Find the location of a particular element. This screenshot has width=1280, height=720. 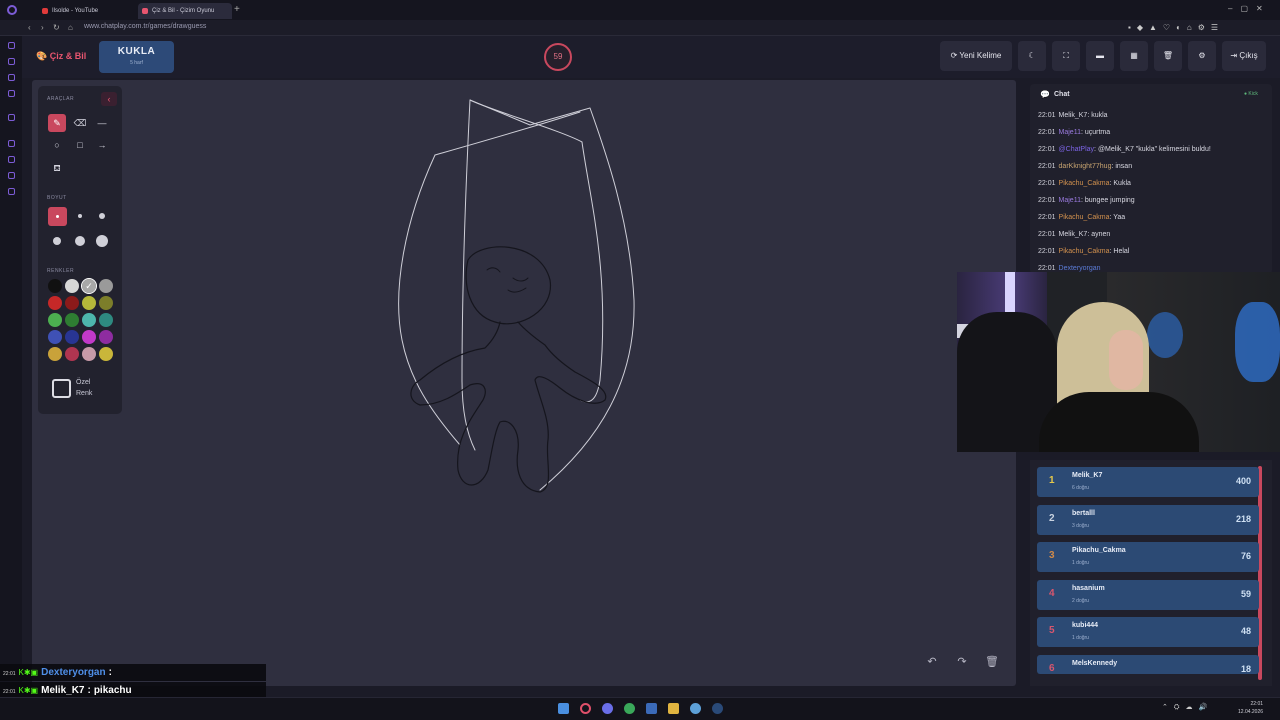

rectangle-tool: □ is located at coordinates (80, 145).